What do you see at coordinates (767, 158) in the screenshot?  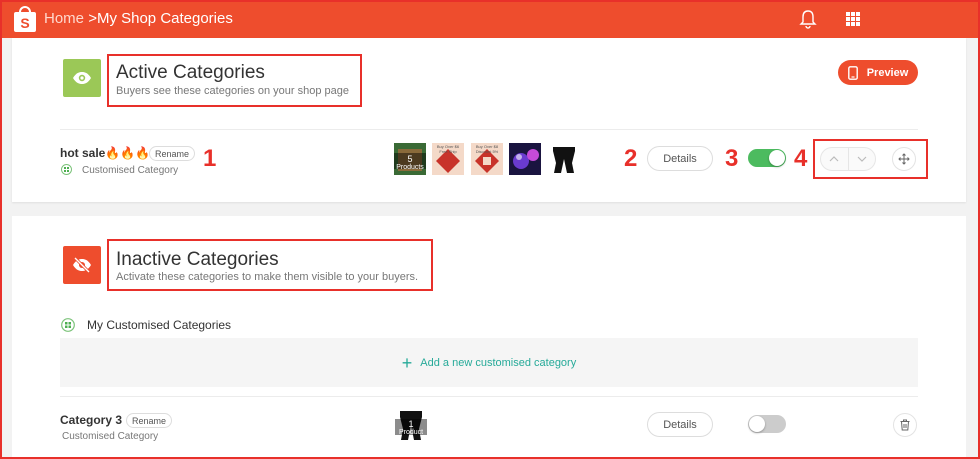 I see `active-toggle` at bounding box center [767, 158].